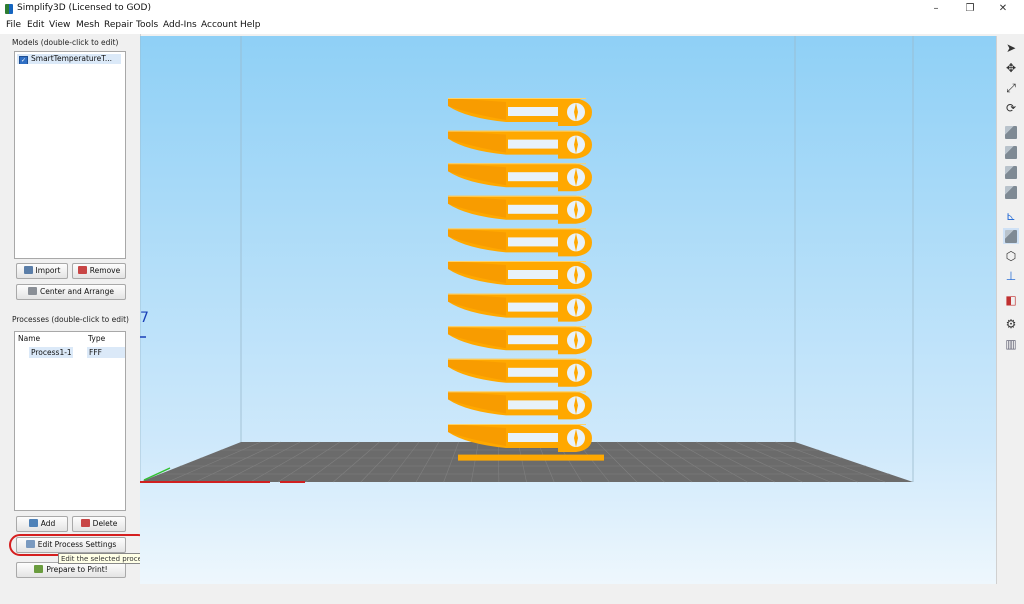  Describe the element at coordinates (105, 523) in the screenshot. I see `delete-label: Delete` at that location.